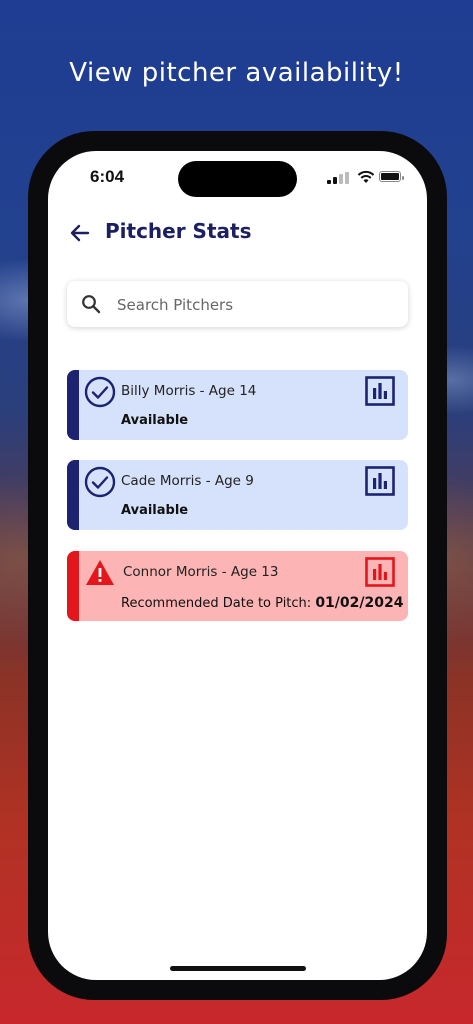  I want to click on pitcher-name: Billy Morris - Age 14, so click(189, 391).